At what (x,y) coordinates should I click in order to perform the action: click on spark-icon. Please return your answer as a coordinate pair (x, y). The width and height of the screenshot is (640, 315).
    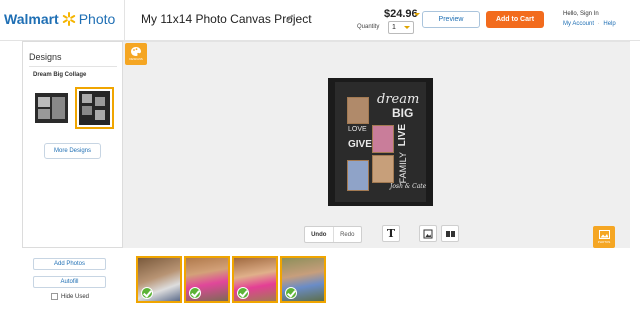
    Looking at the image, I should click on (68, 19).